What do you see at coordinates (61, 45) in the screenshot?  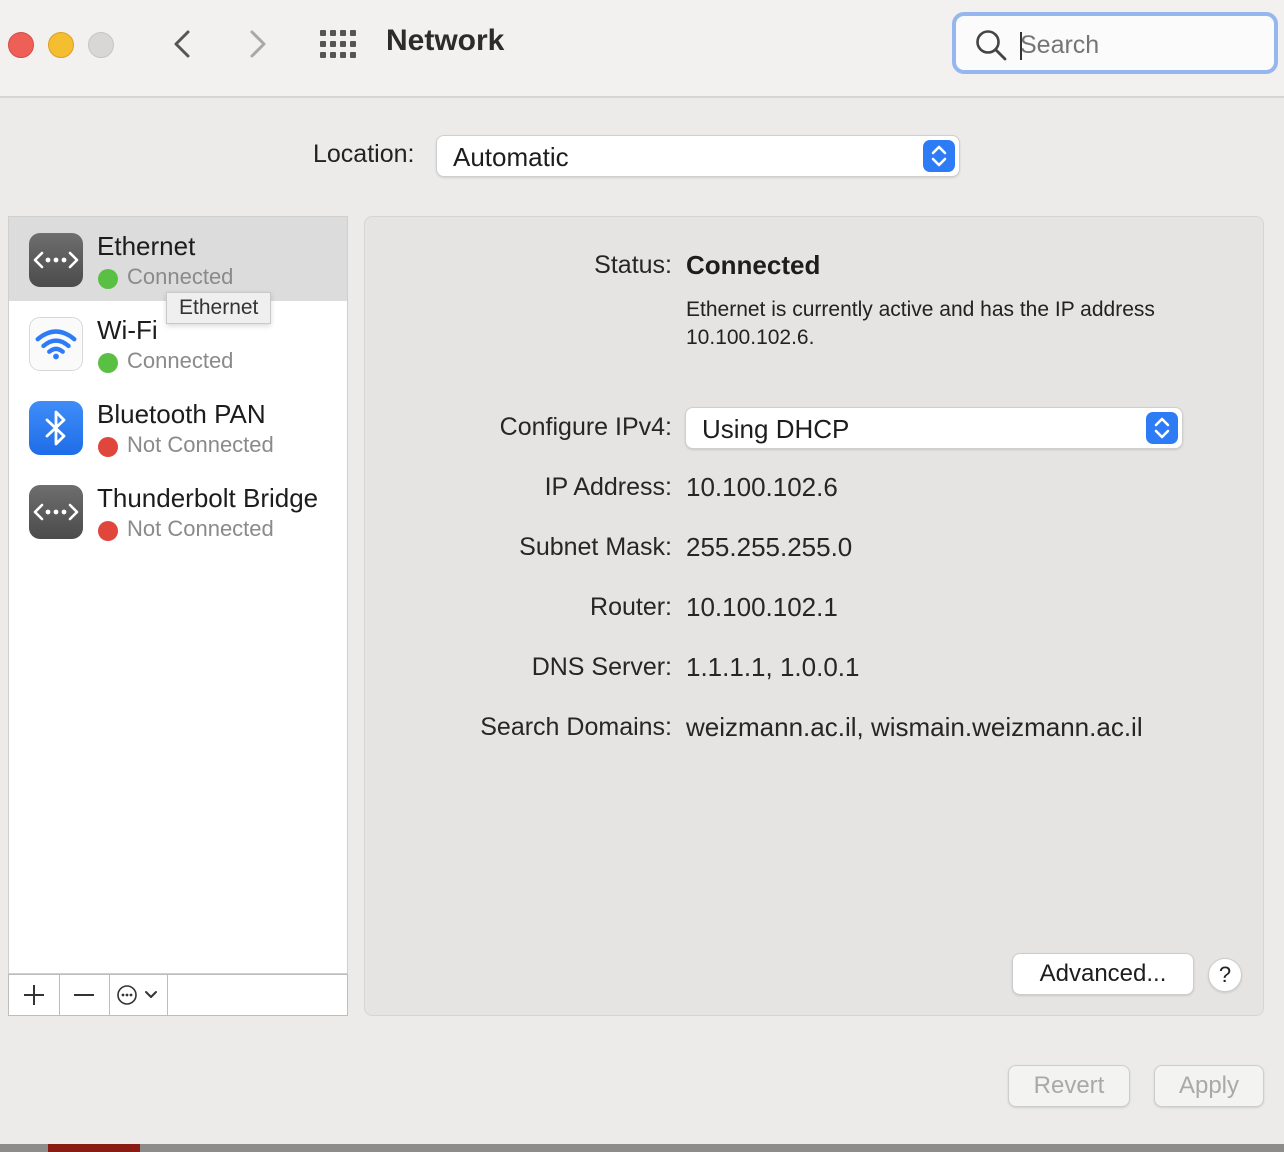 I see `minimize-button` at bounding box center [61, 45].